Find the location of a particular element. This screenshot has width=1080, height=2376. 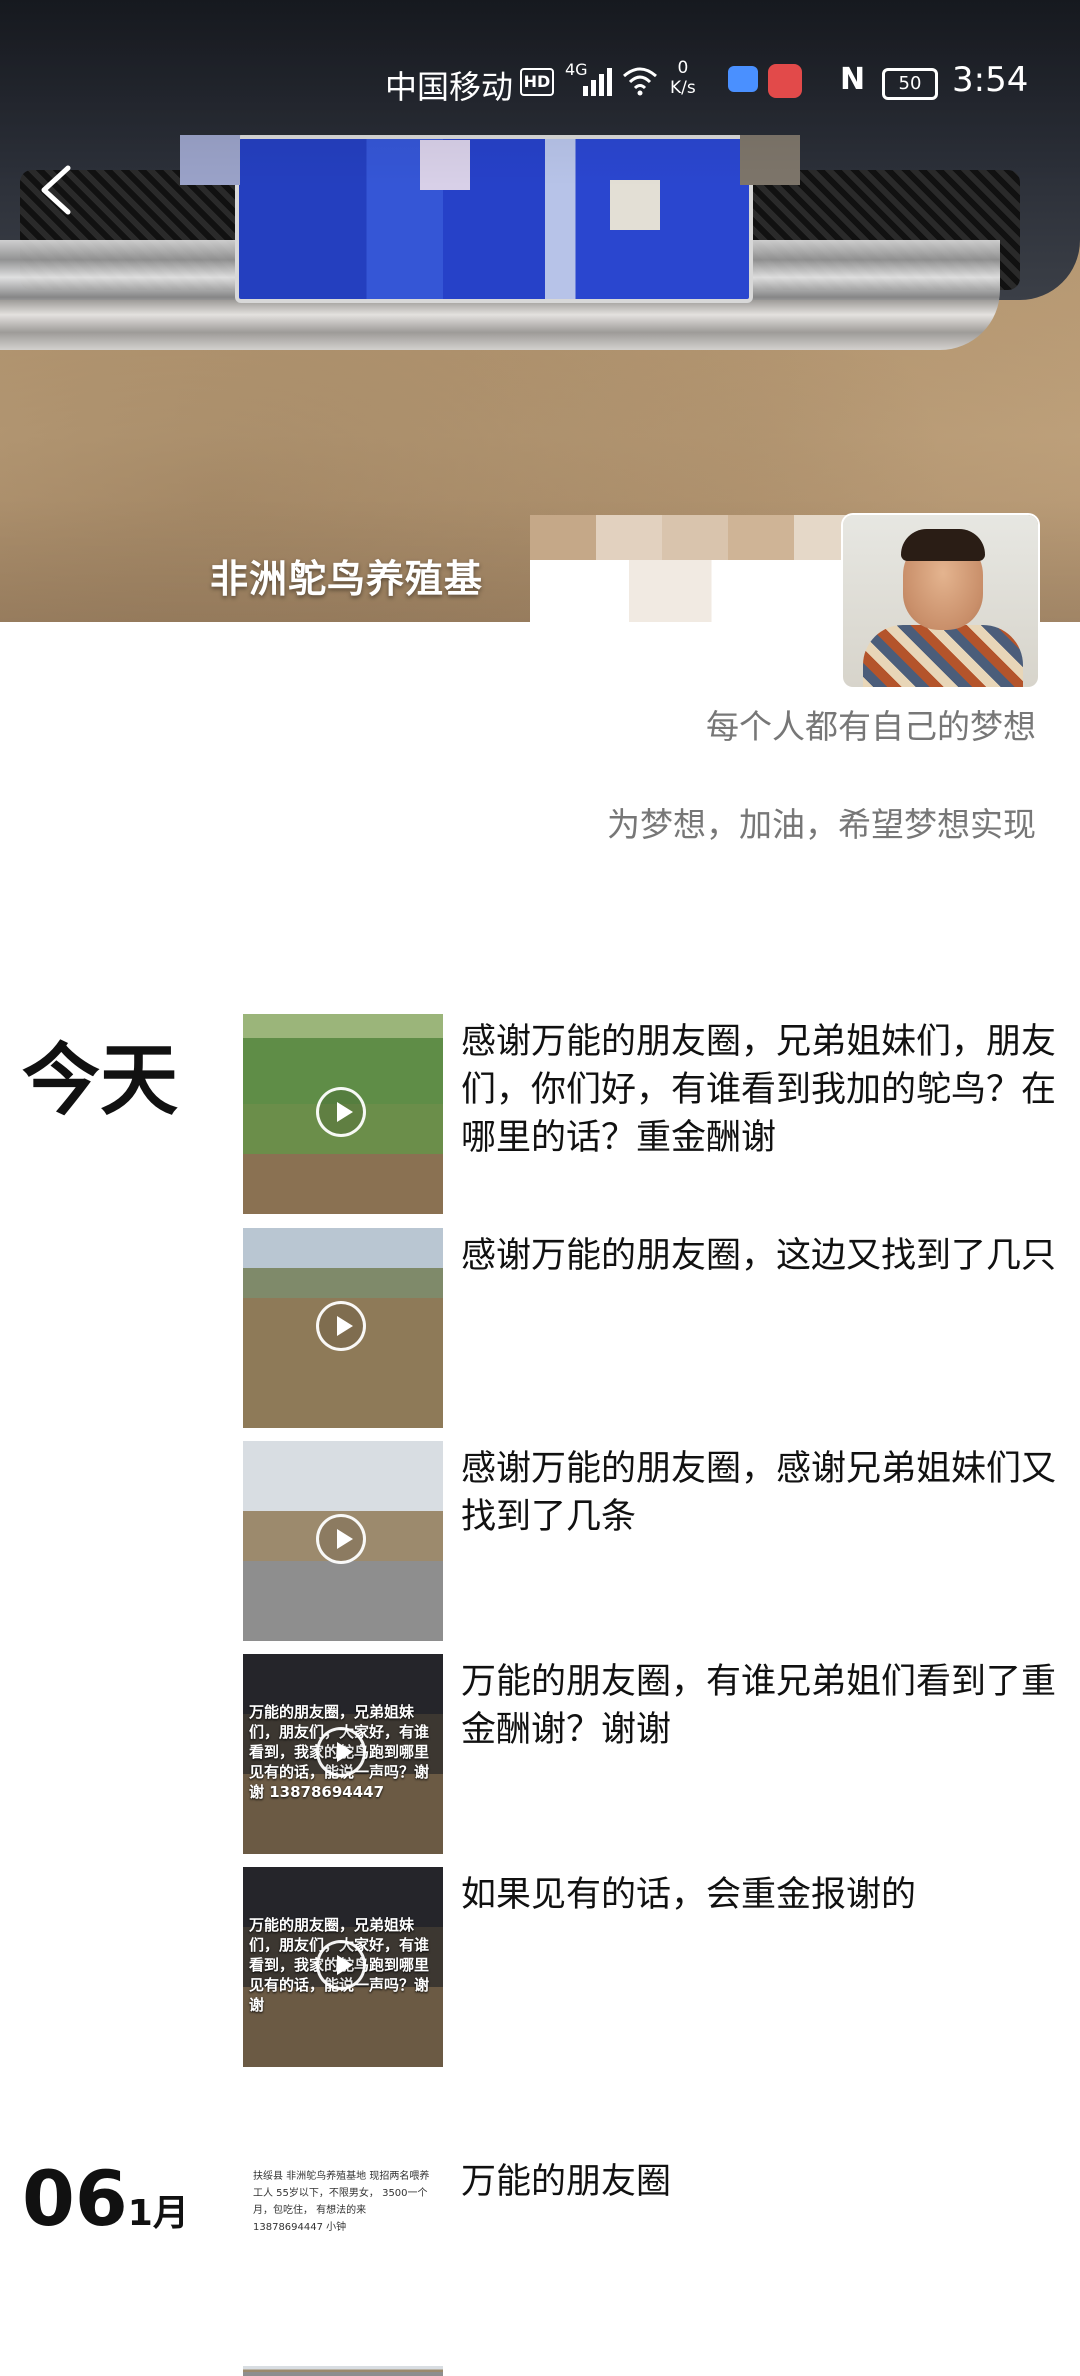

image-thumbnail is located at coordinates (343, 2371).